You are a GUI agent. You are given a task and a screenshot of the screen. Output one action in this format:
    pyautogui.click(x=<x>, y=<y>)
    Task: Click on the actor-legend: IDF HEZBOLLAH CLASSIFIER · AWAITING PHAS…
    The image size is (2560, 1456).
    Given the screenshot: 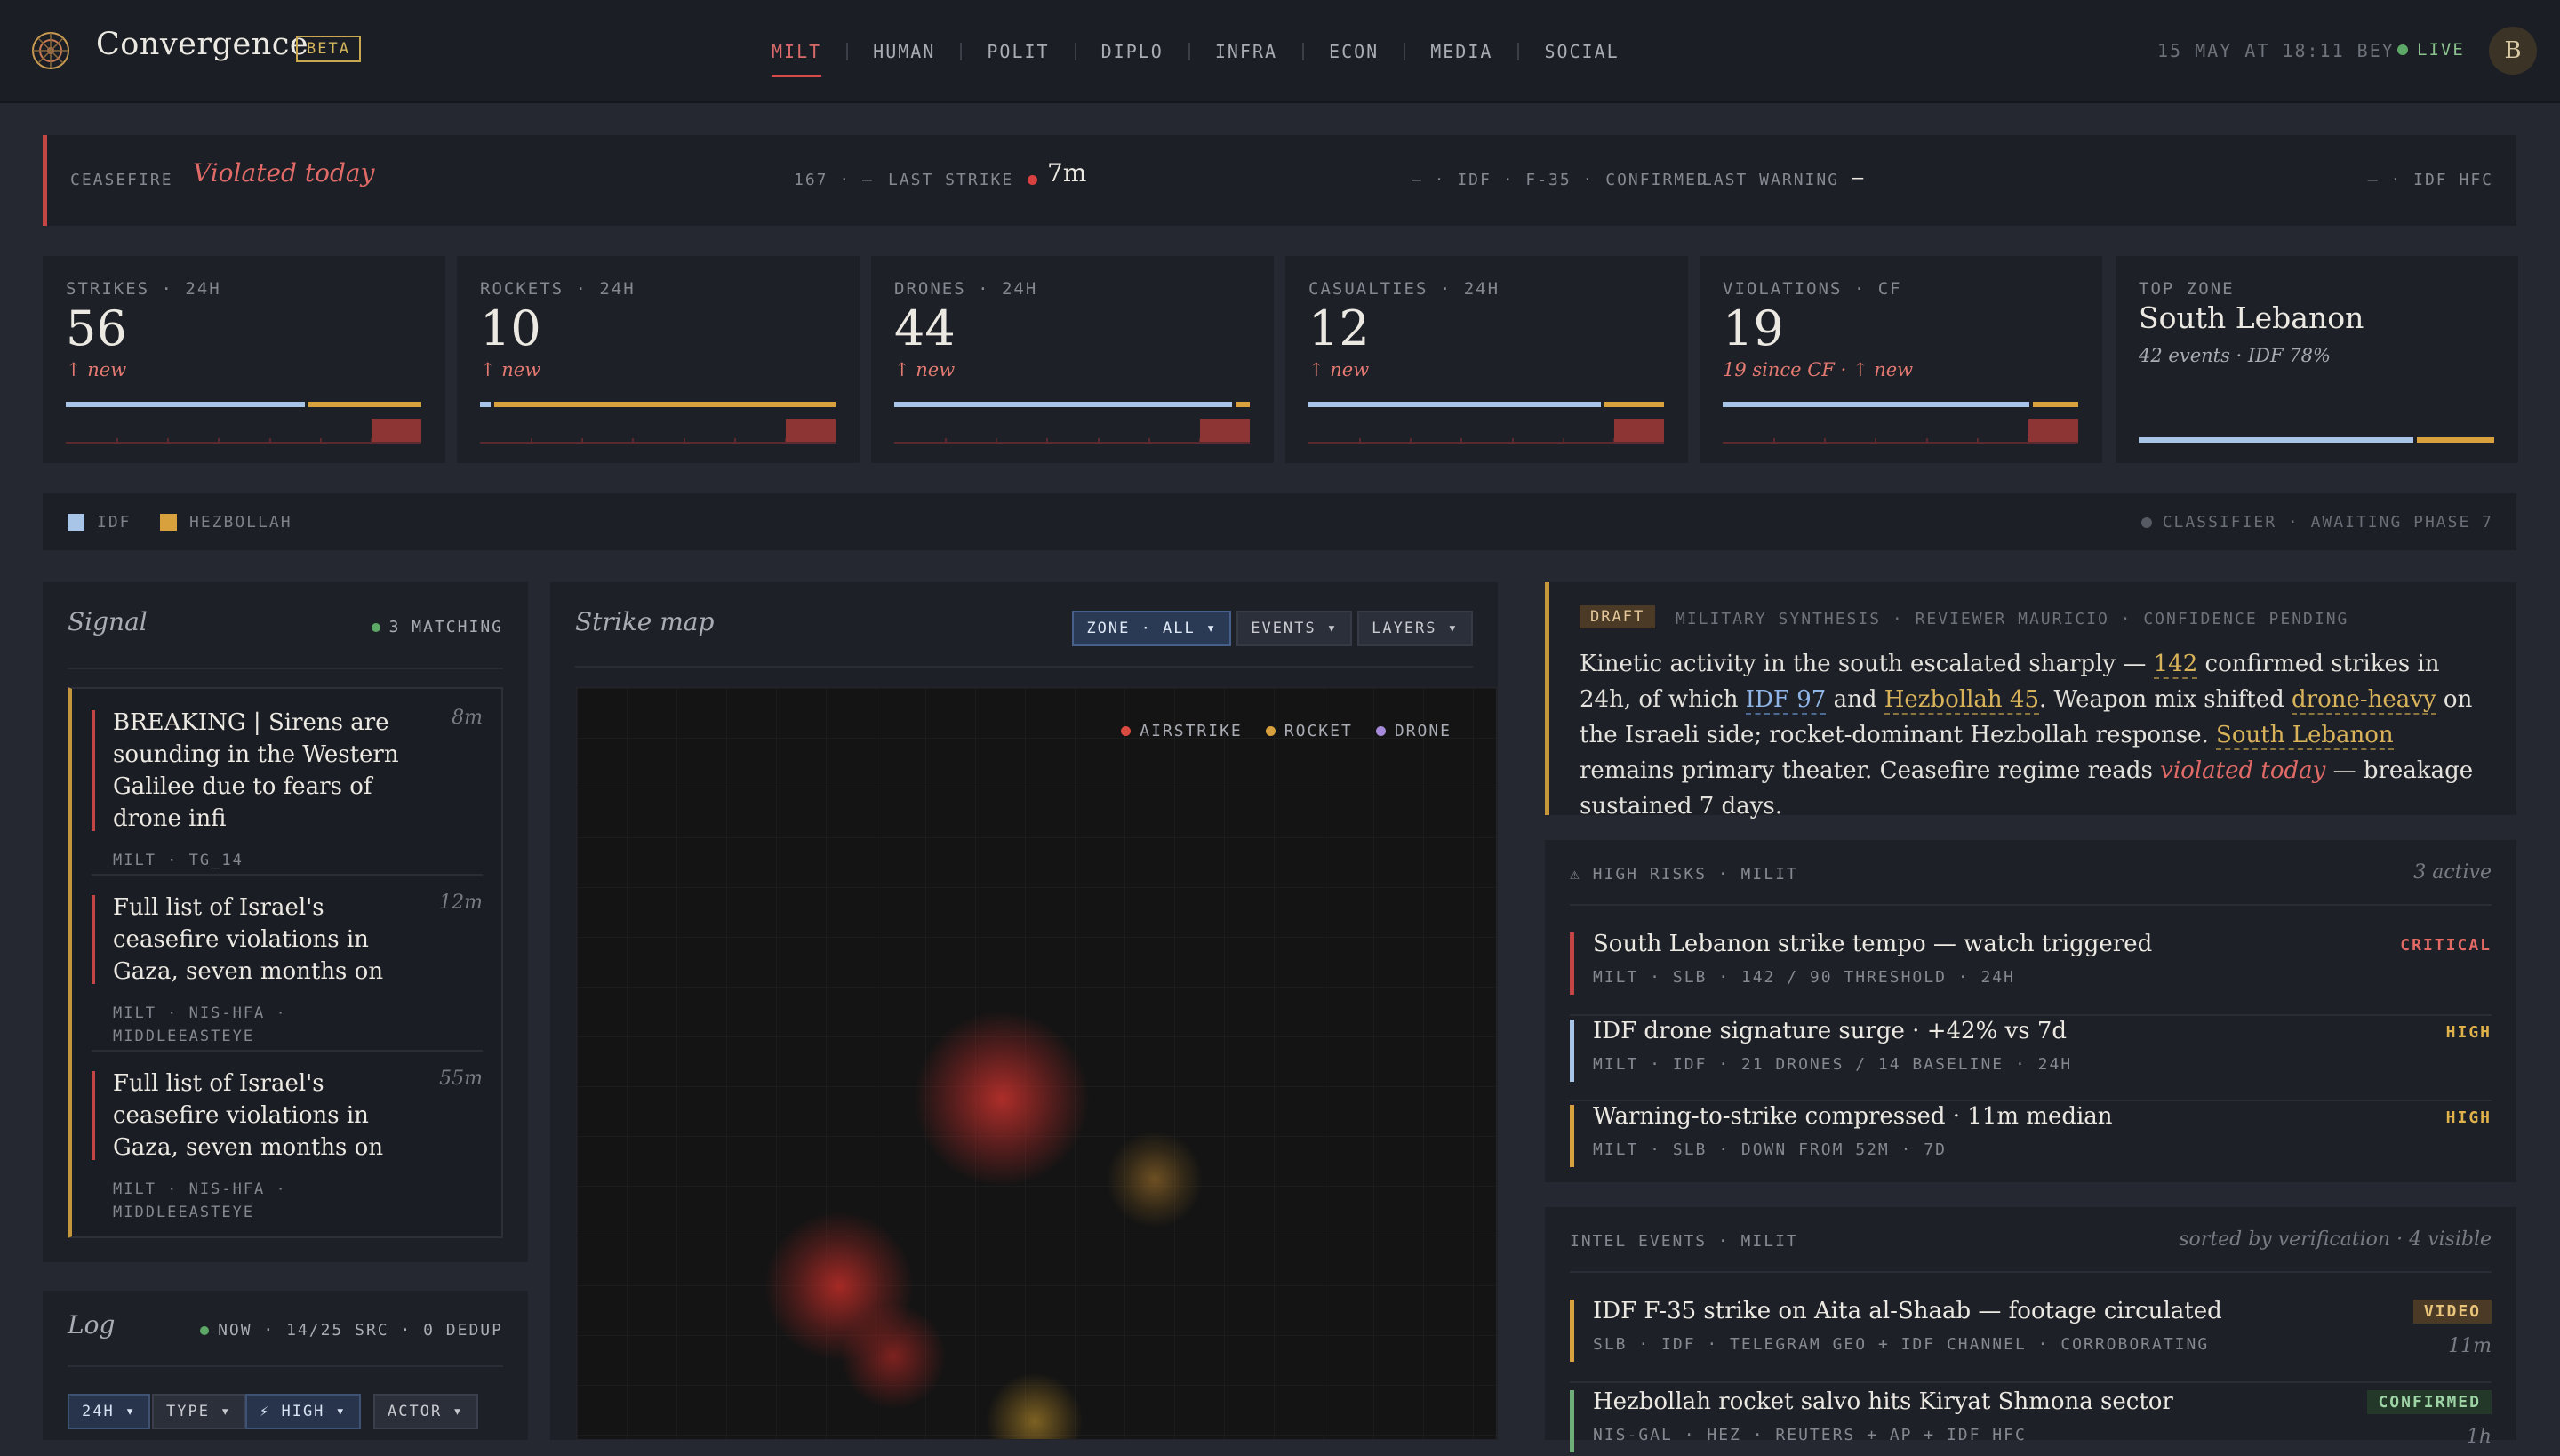 What is the action you would take?
    pyautogui.click(x=1279, y=521)
    